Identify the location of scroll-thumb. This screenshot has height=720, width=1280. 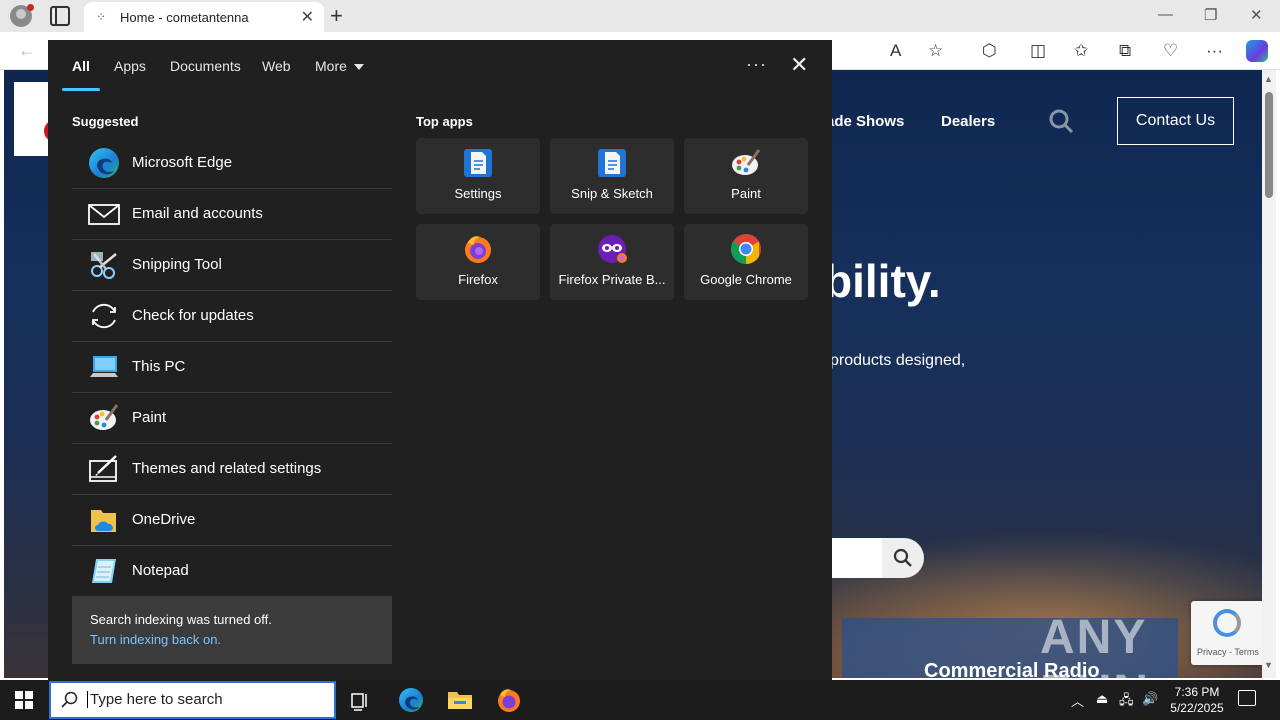
(1269, 145).